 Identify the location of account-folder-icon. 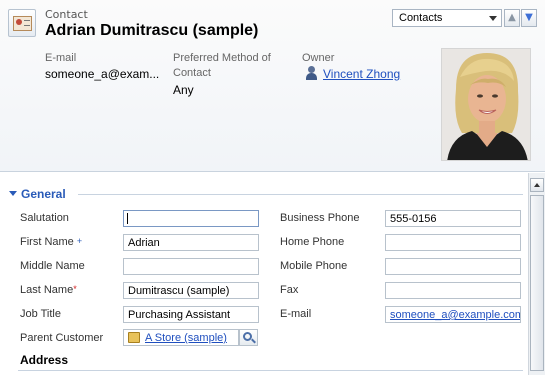
(134, 337).